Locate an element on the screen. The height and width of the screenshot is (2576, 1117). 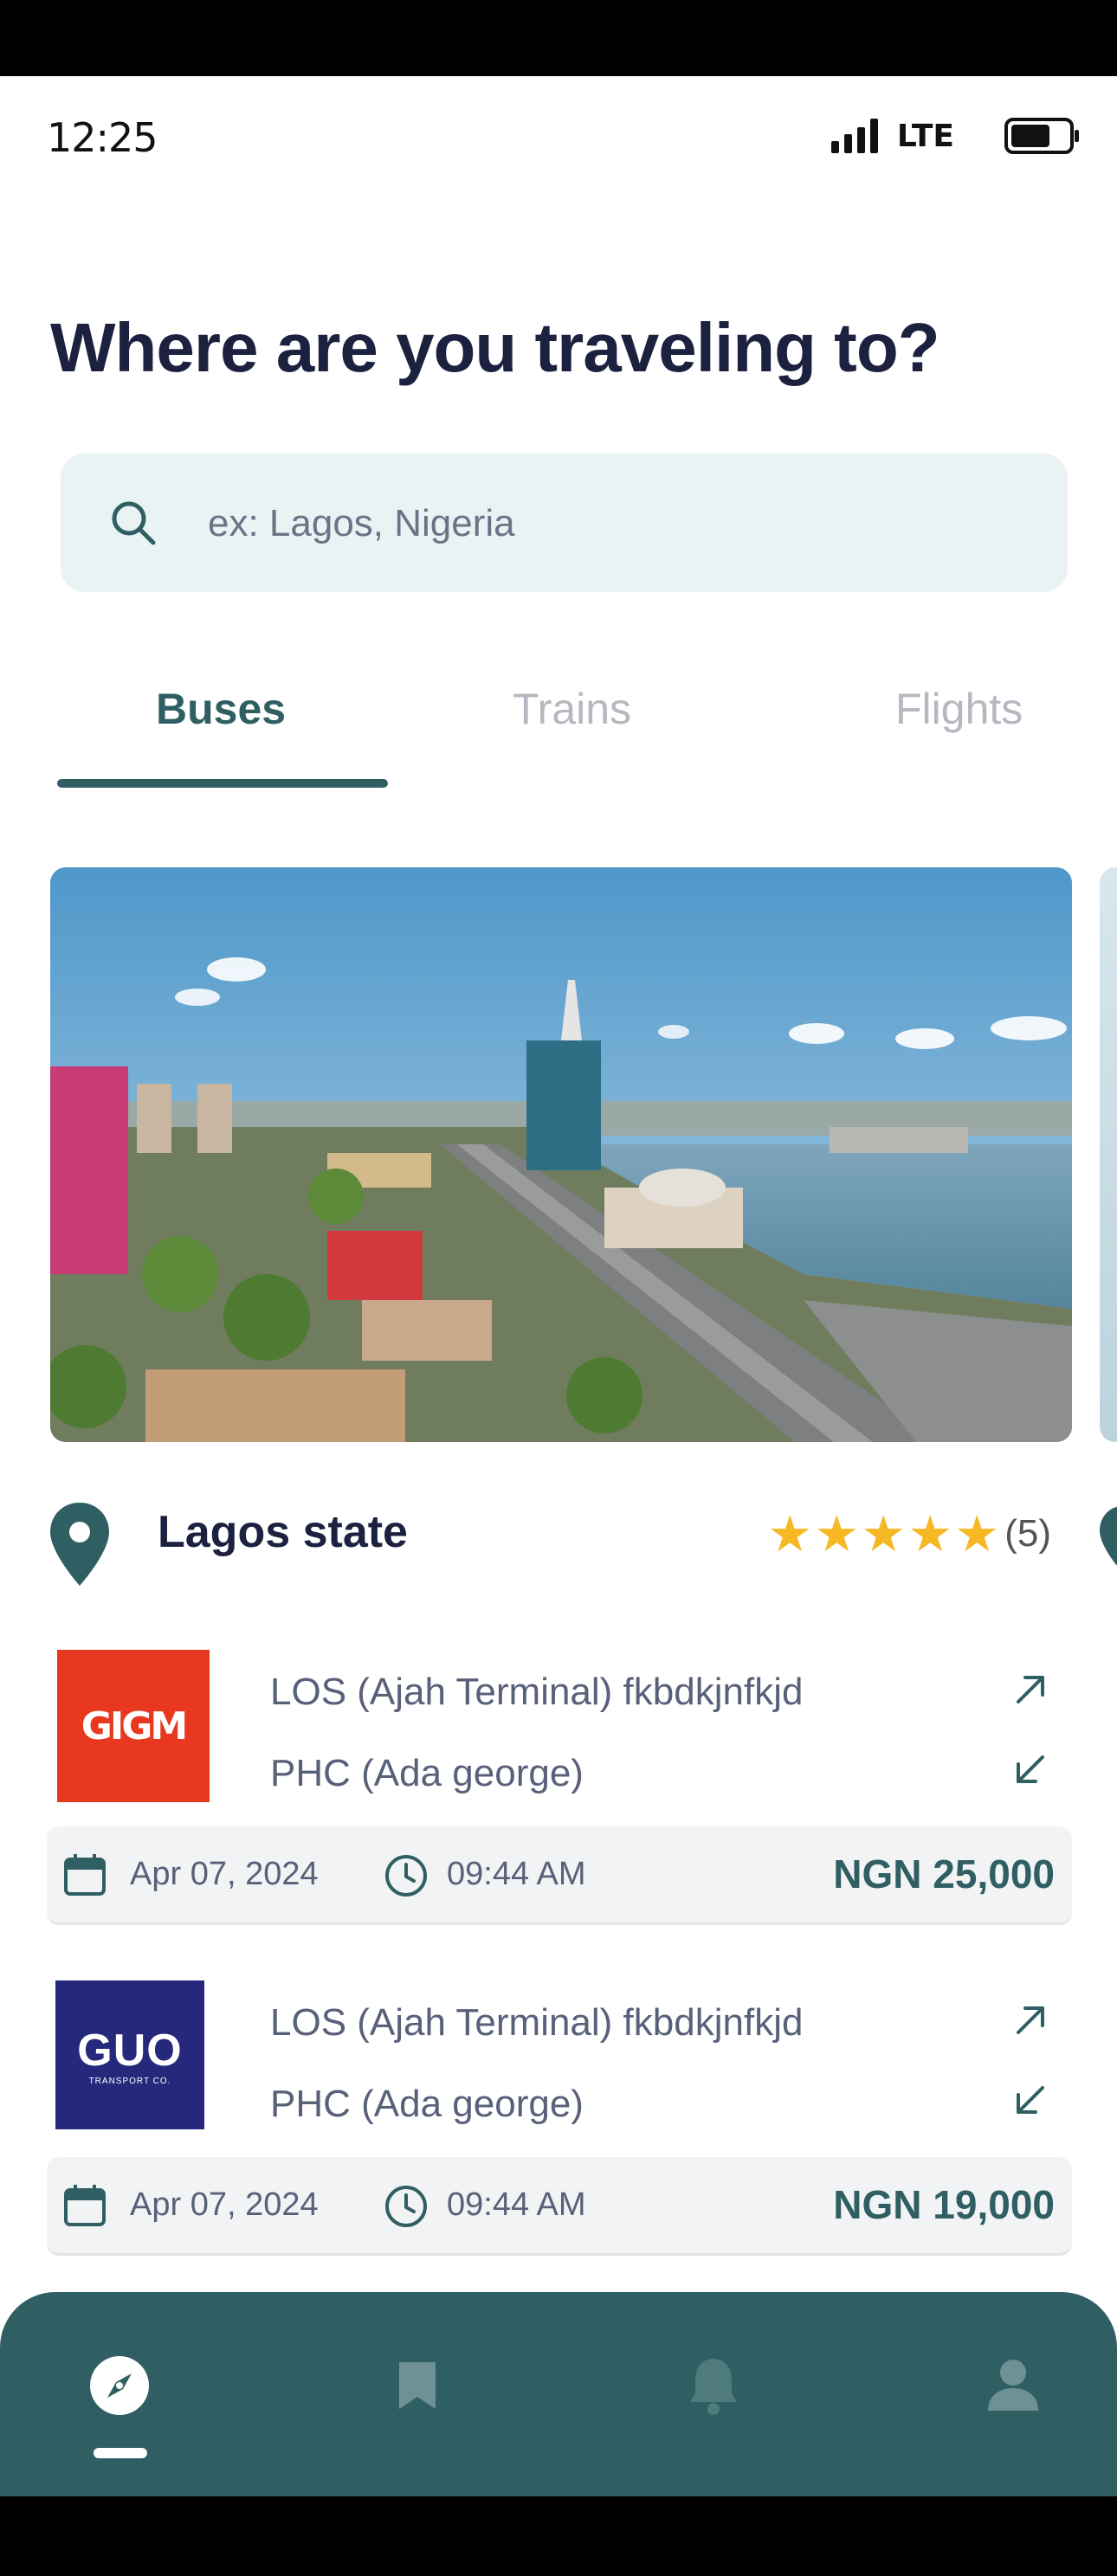
search-bar is located at coordinates (565, 523).